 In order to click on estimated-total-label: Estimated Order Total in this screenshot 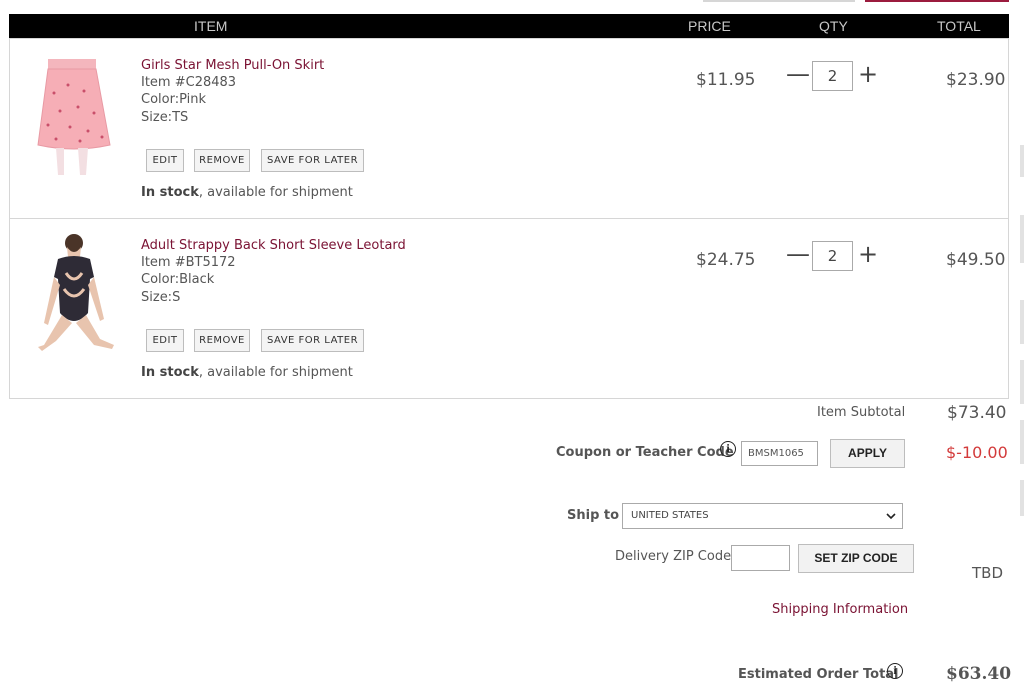, I will do `click(818, 674)`.